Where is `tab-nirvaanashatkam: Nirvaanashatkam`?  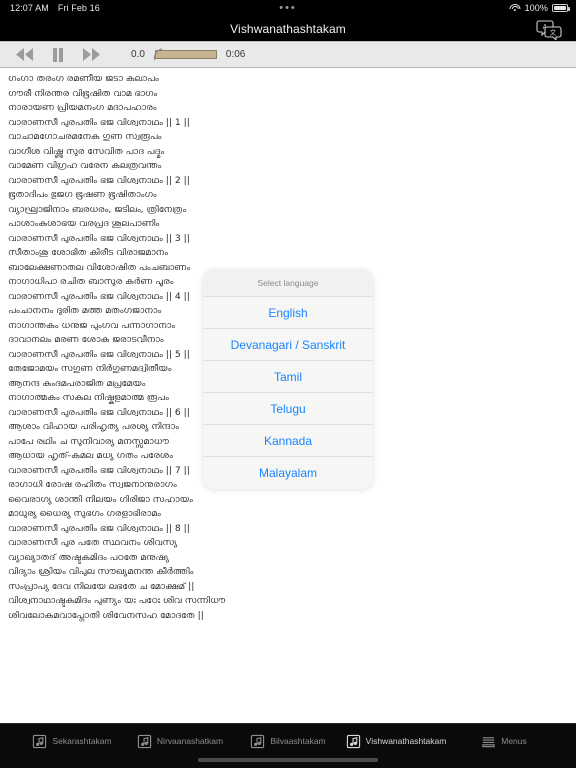
tab-nirvaanashatkam: Nirvaanashatkam is located at coordinates (180, 741).